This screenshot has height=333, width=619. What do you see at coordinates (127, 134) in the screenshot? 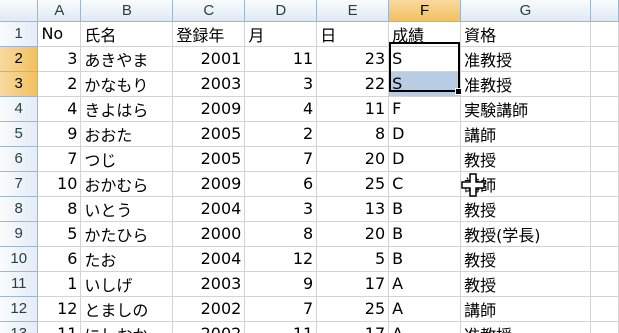
I see `cell-b5: おおた` at bounding box center [127, 134].